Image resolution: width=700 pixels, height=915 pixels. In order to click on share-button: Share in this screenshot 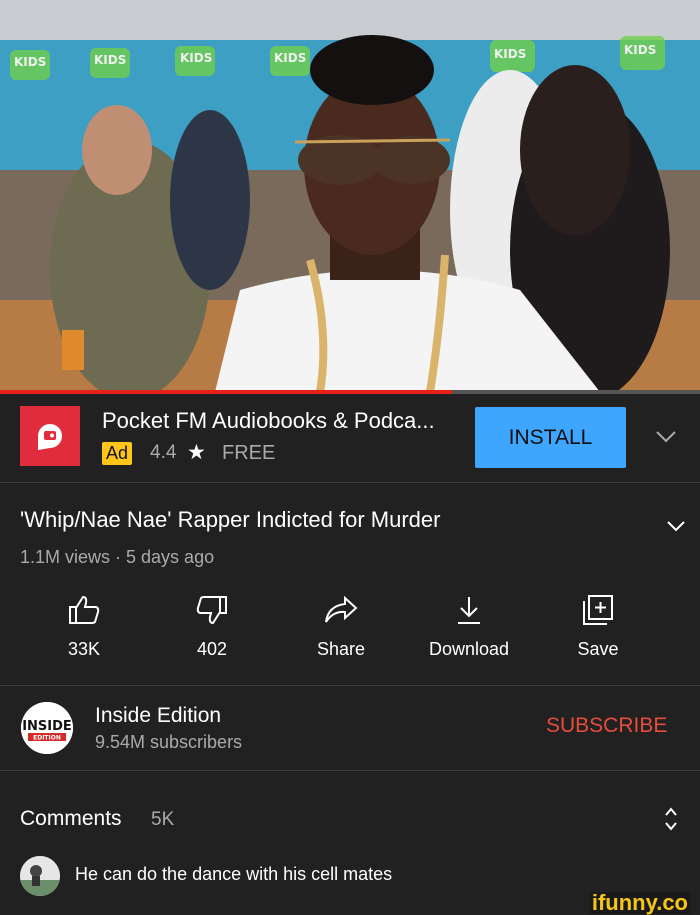, I will do `click(341, 625)`.